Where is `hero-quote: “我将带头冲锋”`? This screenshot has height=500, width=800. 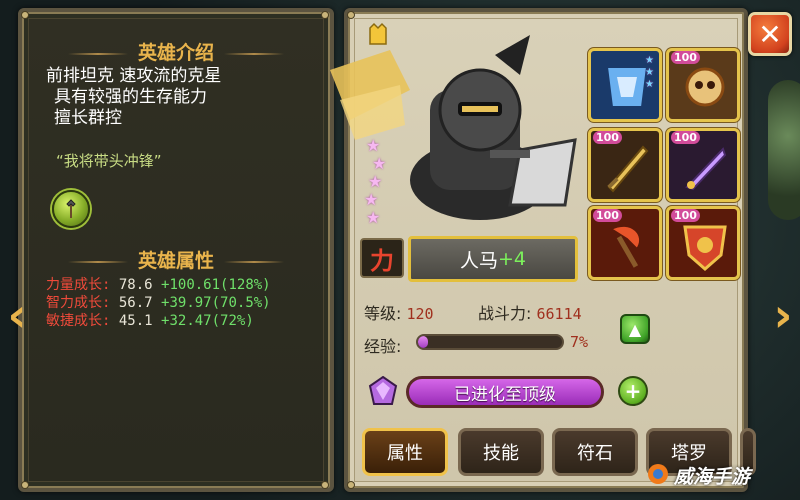 hero-quote: “我将带头冲锋” is located at coordinates (109, 161).